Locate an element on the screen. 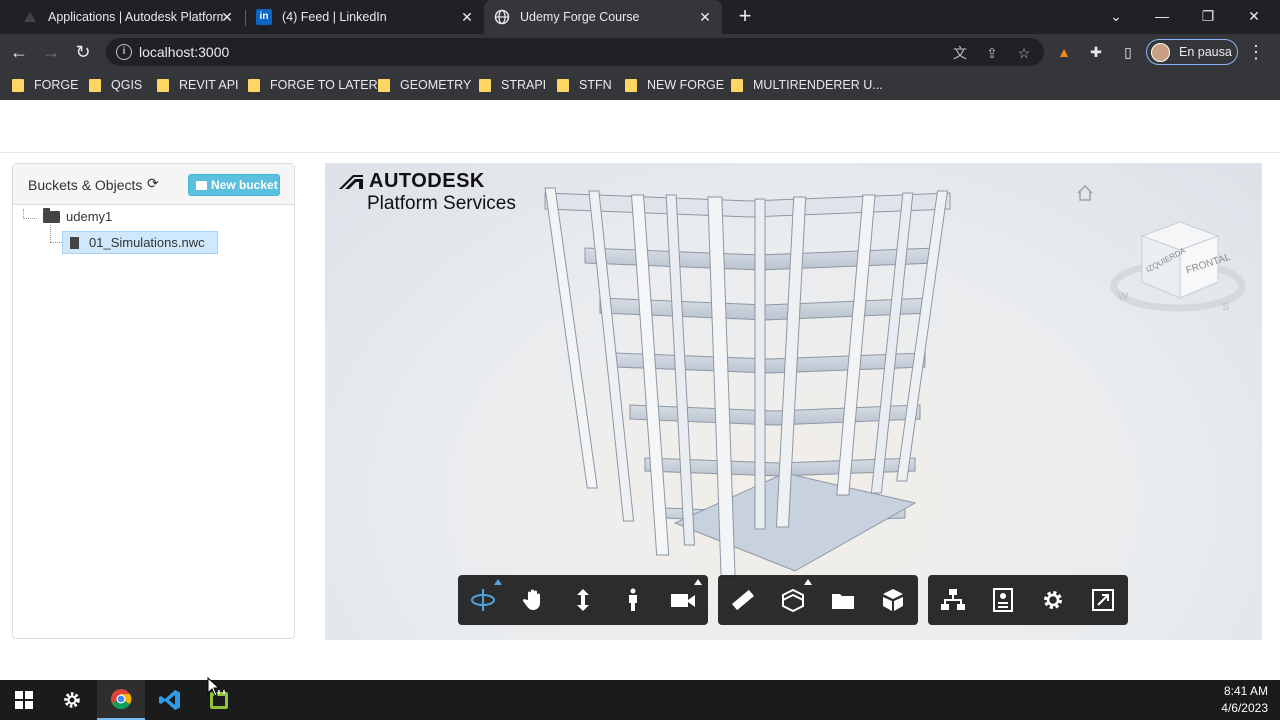 The height and width of the screenshot is (720, 1280). bookmark-qgis: QGIS is located at coordinates (115, 85).